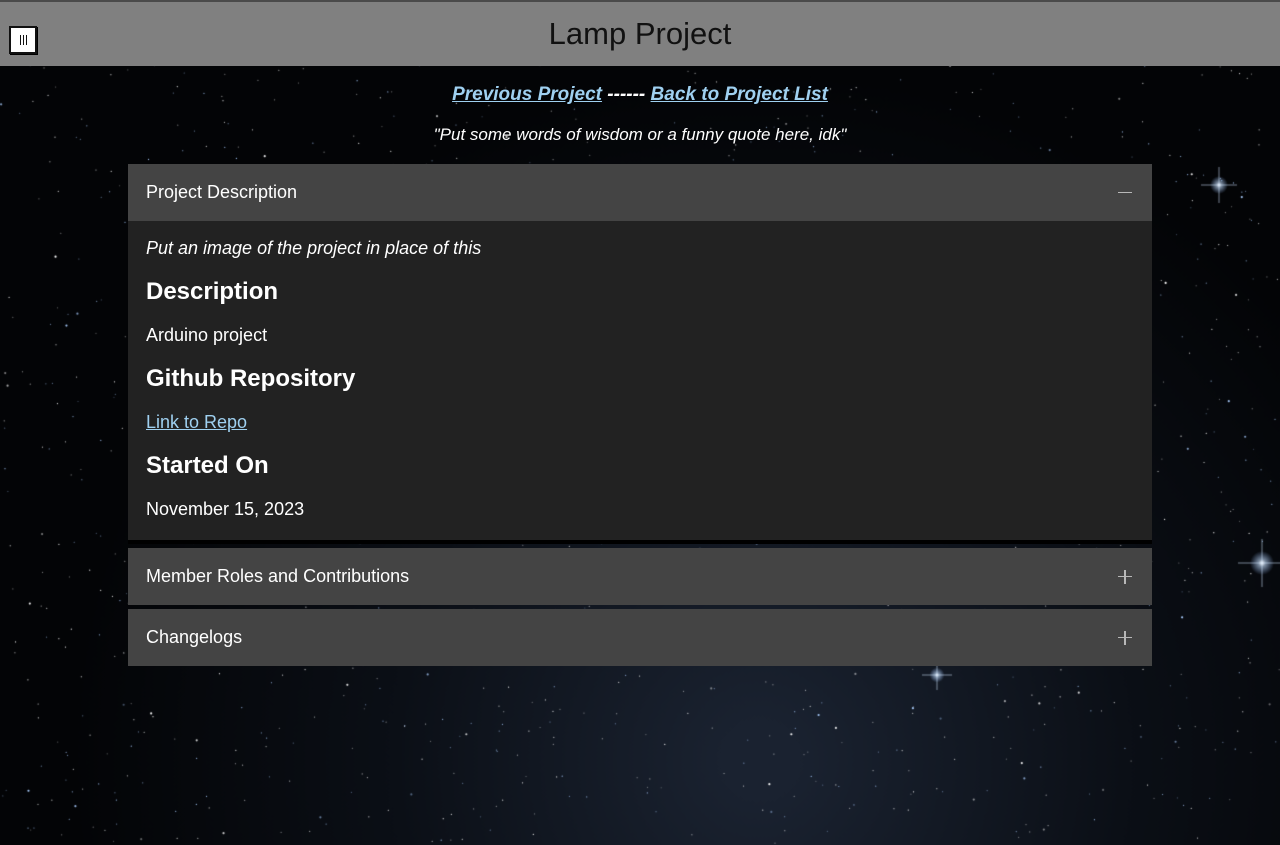 The image size is (1280, 845). I want to click on description-text: Arduino project, so click(207, 335).